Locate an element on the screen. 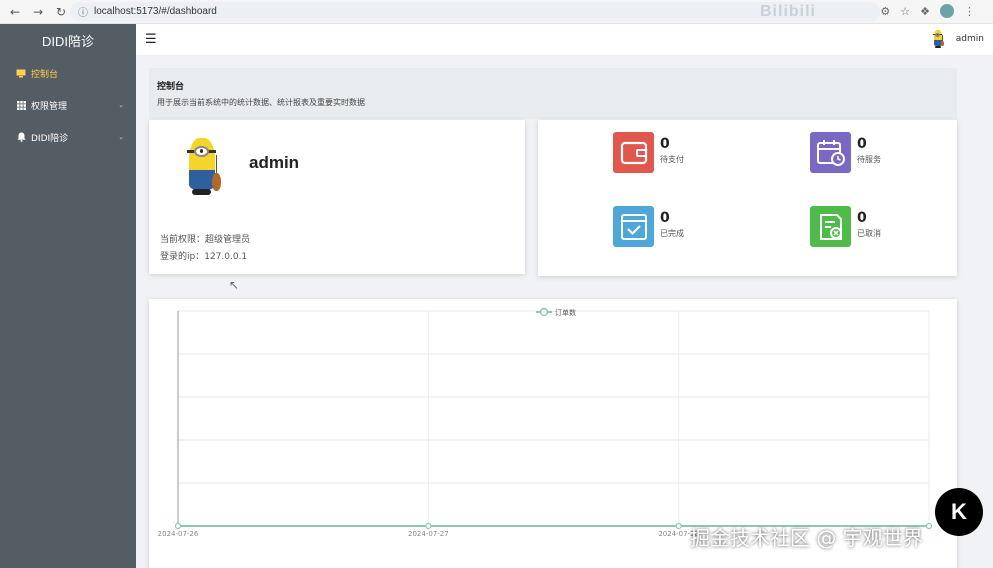 The height and width of the screenshot is (568, 993). x-tick-label: 2024-07-26 is located at coordinates (178, 534).